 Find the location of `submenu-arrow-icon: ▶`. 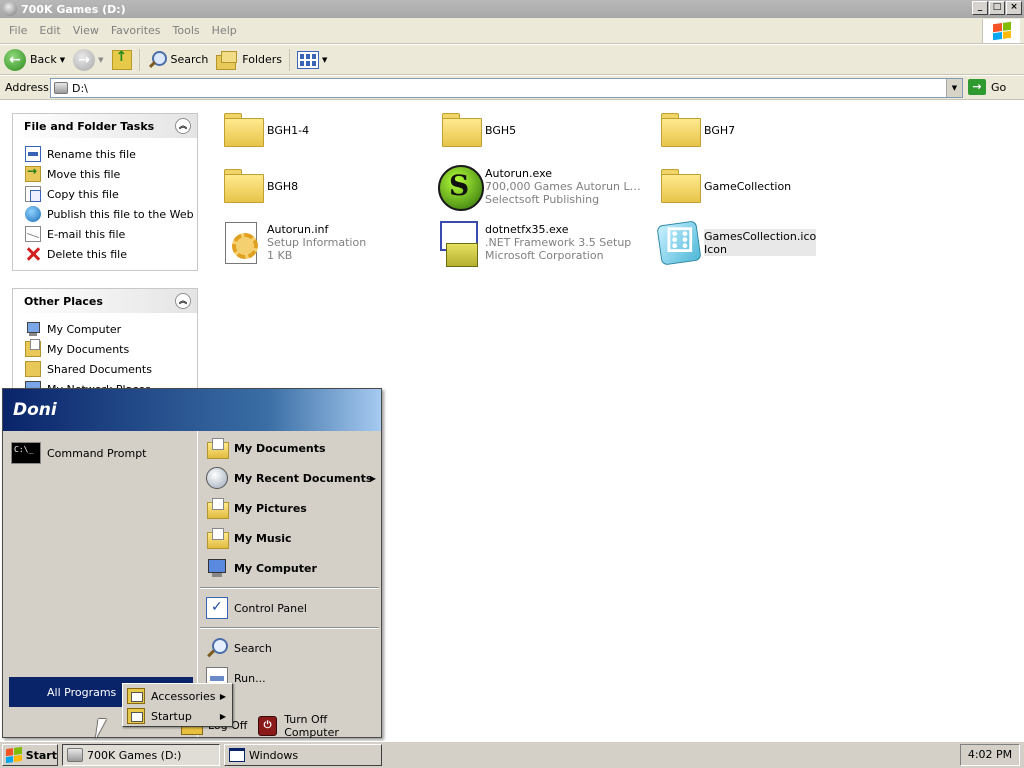

submenu-arrow-icon: ▶ is located at coordinates (222, 696).